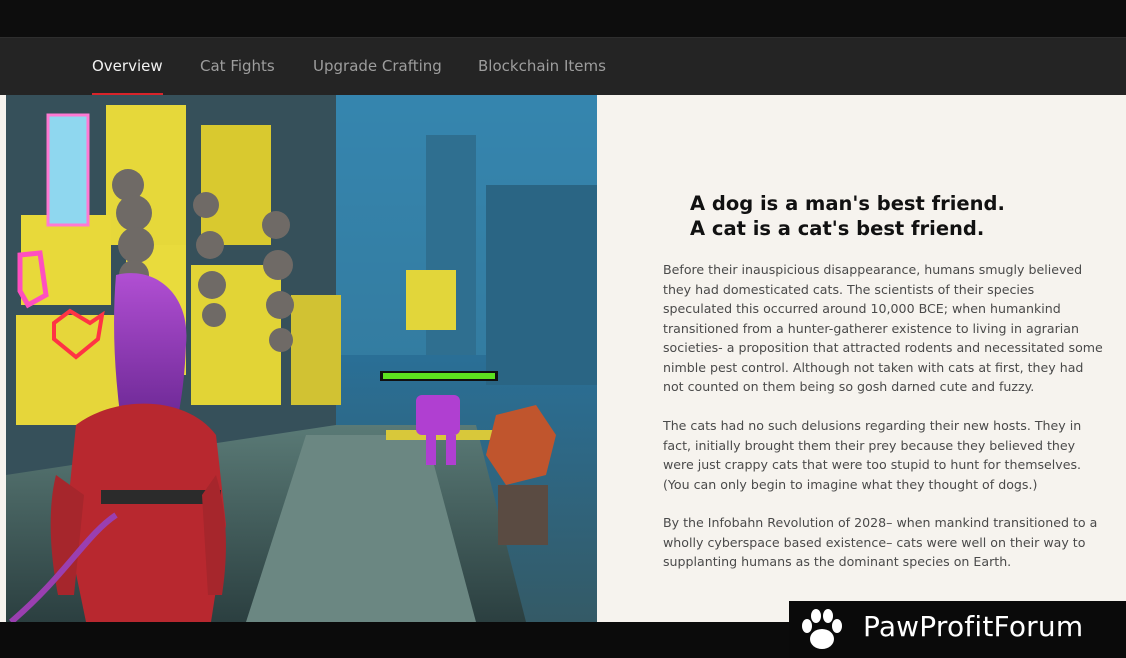 The height and width of the screenshot is (658, 1126). I want to click on tab-upgrade-crafting-label: Upgrade Crafting, so click(377, 66).